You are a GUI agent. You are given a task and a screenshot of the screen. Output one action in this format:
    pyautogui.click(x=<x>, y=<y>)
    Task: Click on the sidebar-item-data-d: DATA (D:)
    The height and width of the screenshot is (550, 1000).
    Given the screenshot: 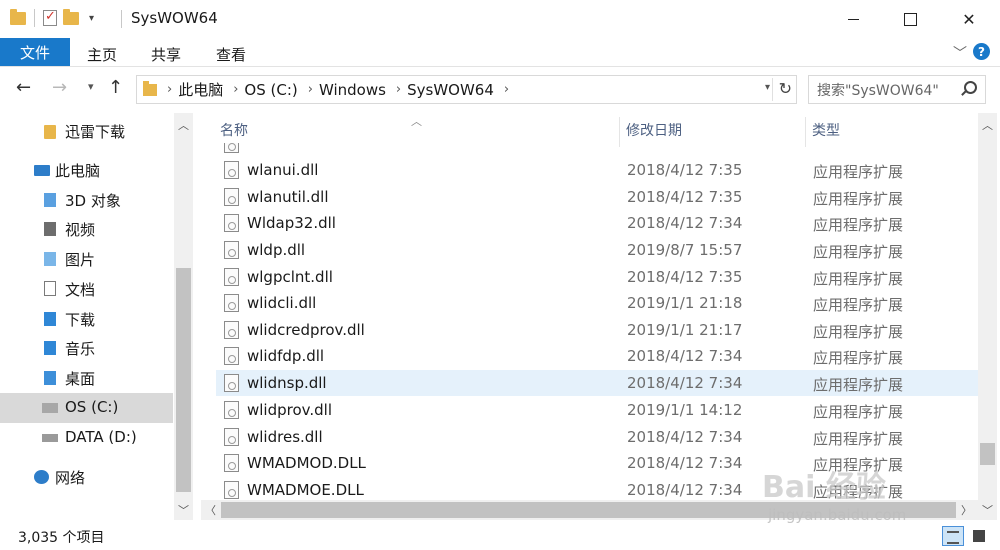 What is the action you would take?
    pyautogui.click(x=86, y=438)
    